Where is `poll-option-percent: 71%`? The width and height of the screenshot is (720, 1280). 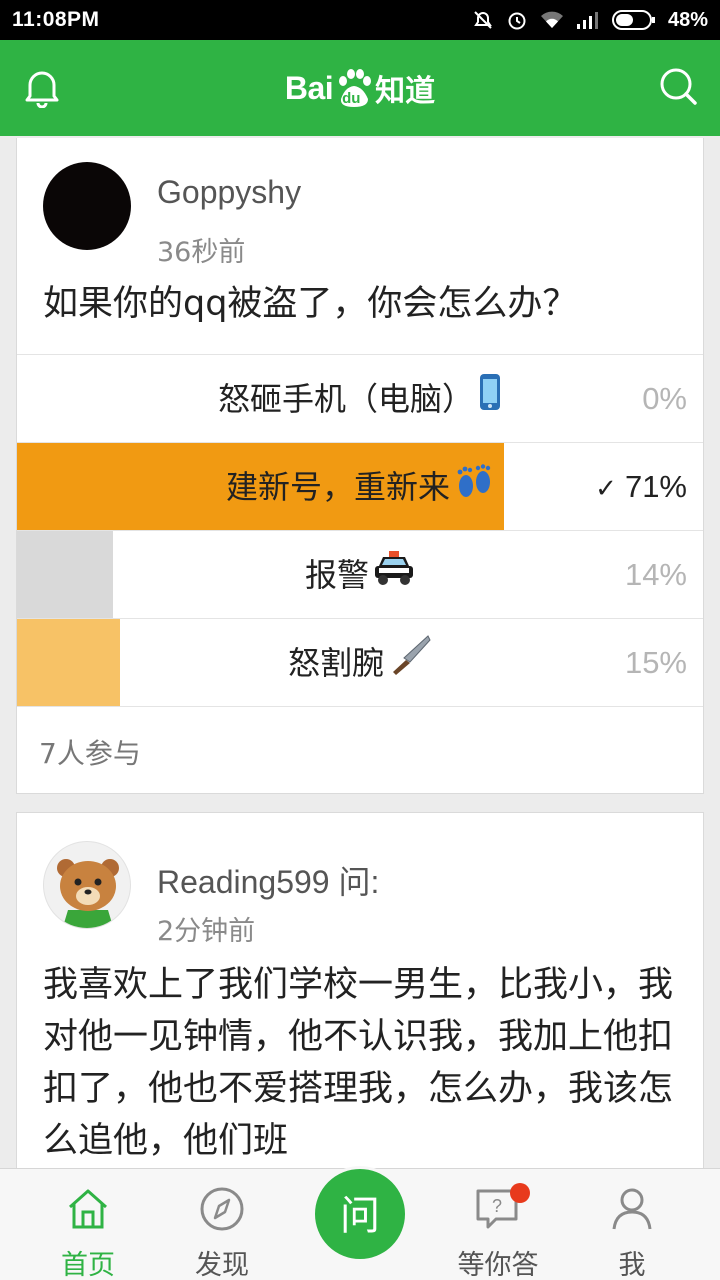 poll-option-percent: 71% is located at coordinates (655, 486).